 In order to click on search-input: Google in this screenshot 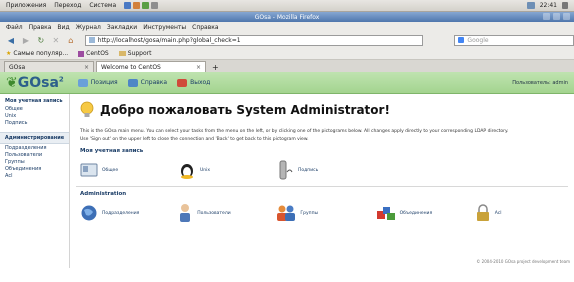, I will do `click(514, 40)`.